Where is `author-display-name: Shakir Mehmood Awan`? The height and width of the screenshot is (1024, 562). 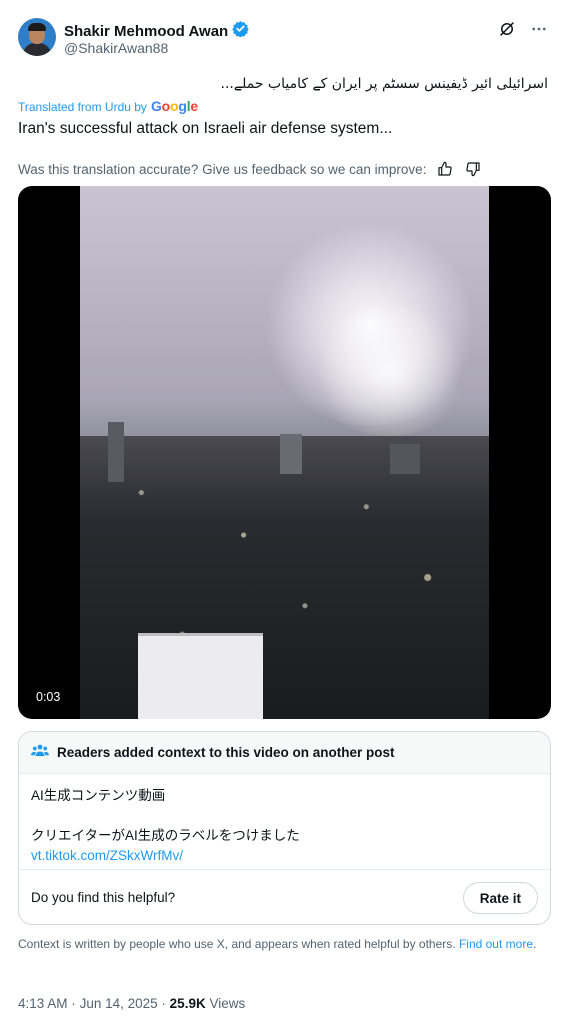
author-display-name: Shakir Mehmood Awan is located at coordinates (146, 31).